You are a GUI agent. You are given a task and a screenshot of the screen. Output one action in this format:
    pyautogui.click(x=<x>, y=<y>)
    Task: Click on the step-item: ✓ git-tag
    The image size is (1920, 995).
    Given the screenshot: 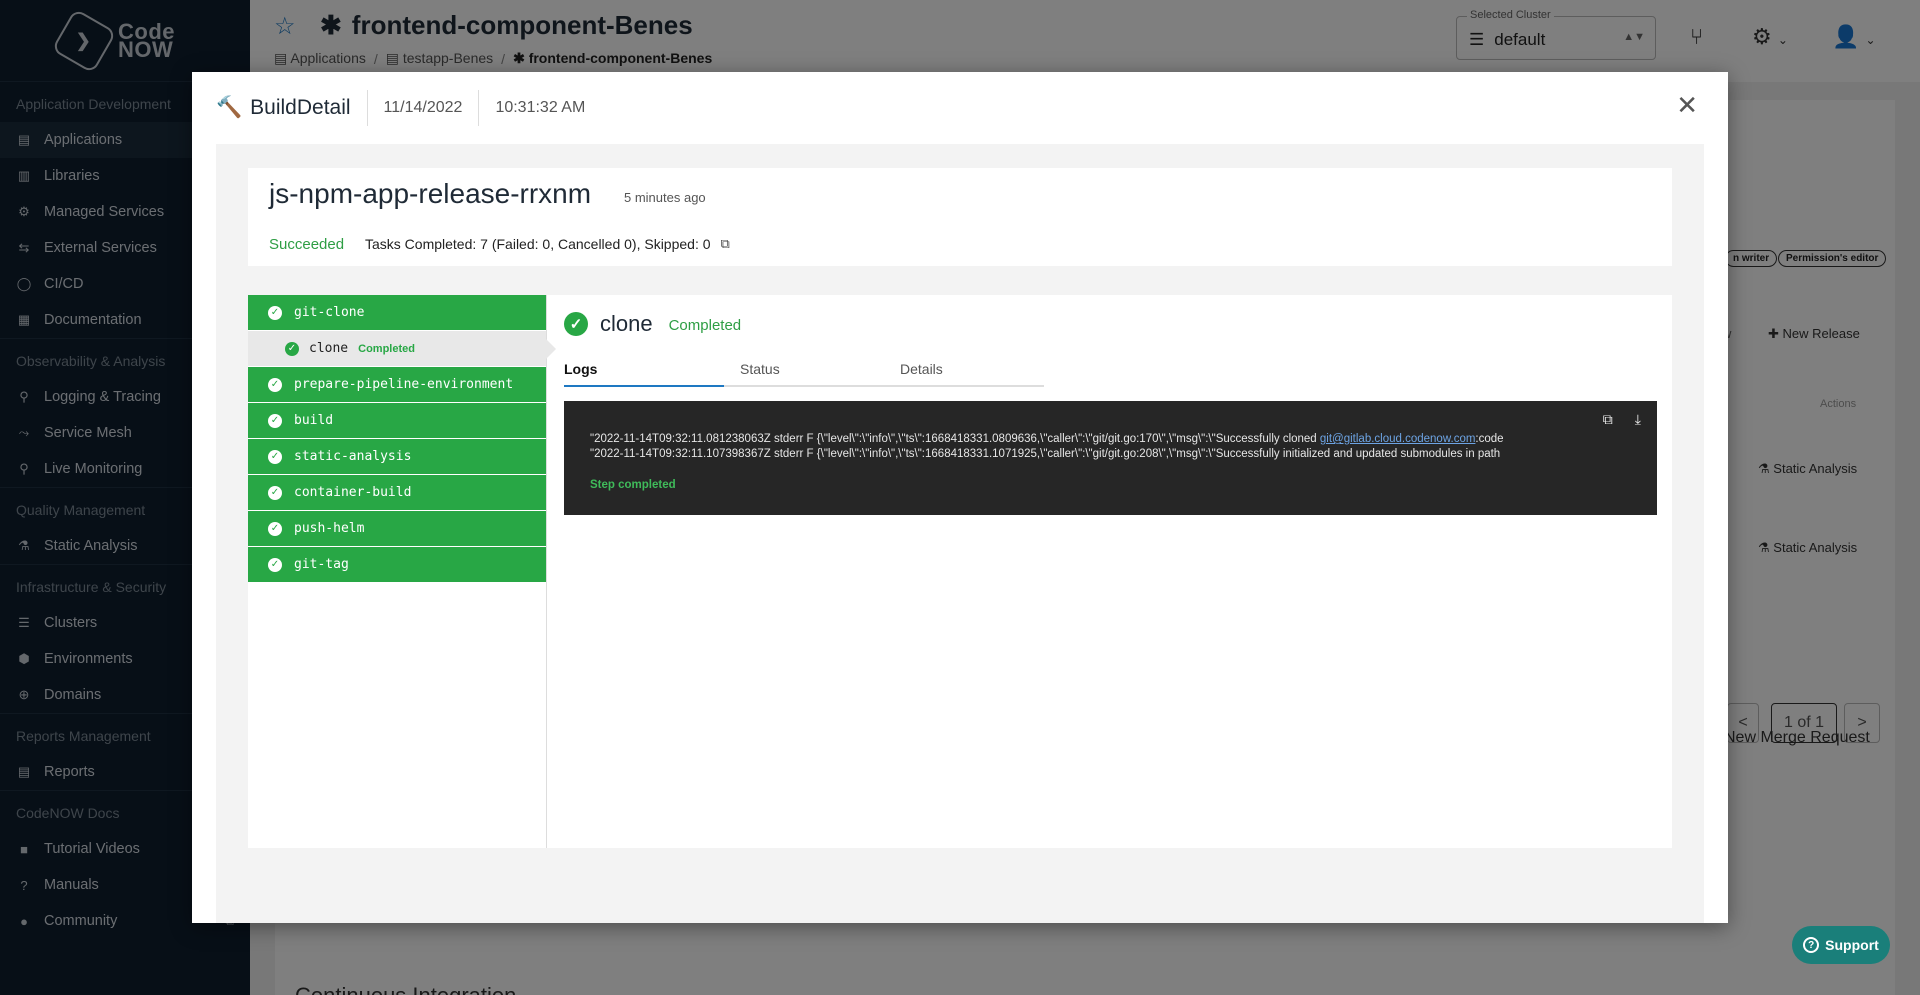 What is the action you would take?
    pyautogui.click(x=397, y=565)
    